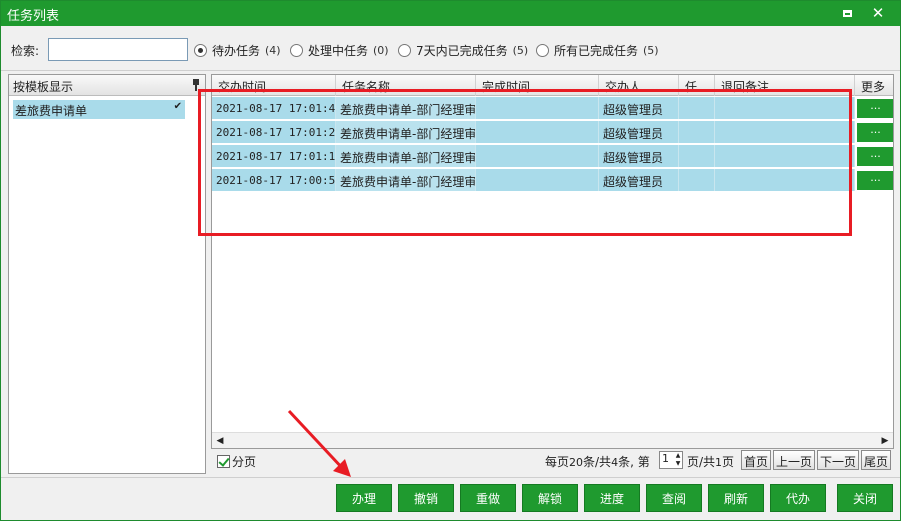 The height and width of the screenshot is (521, 901). What do you see at coordinates (612, 498) in the screenshot?
I see `progress-button: 进度` at bounding box center [612, 498].